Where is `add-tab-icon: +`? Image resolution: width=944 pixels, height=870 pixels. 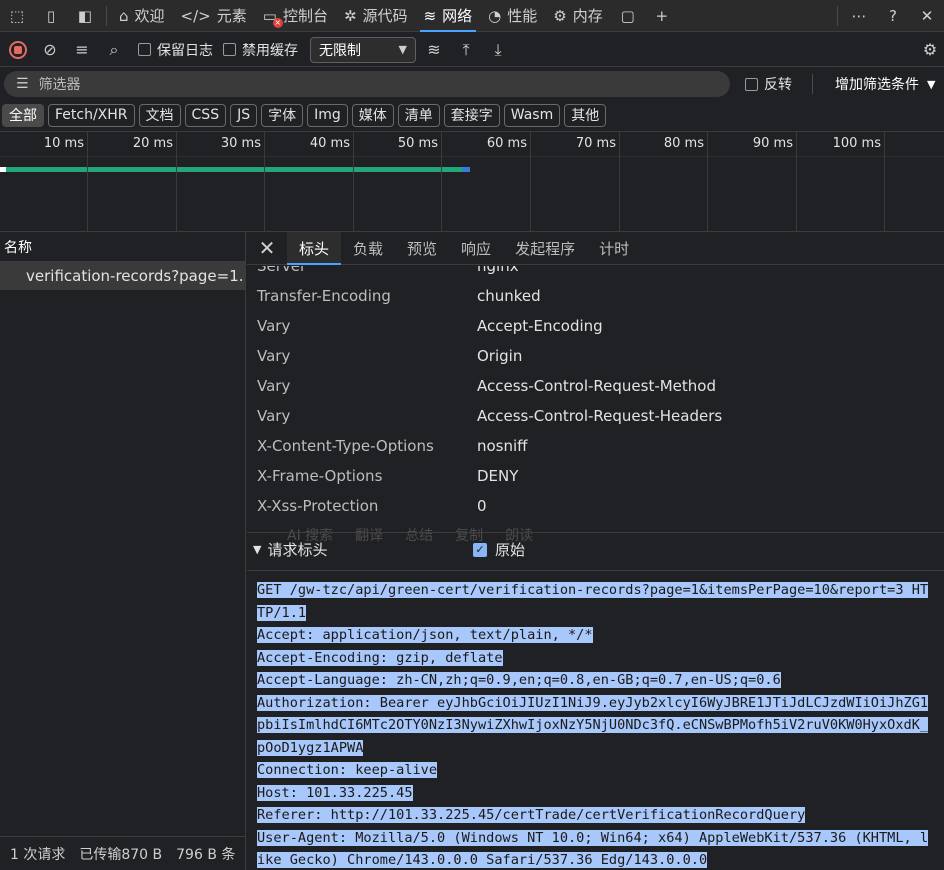
add-tab-icon: + is located at coordinates (662, 16).